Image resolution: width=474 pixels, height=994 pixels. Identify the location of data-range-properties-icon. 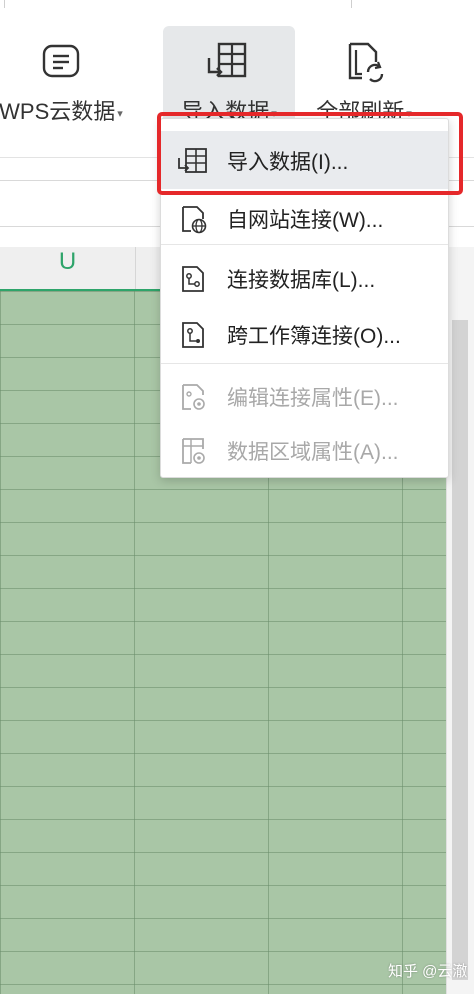
(193, 453).